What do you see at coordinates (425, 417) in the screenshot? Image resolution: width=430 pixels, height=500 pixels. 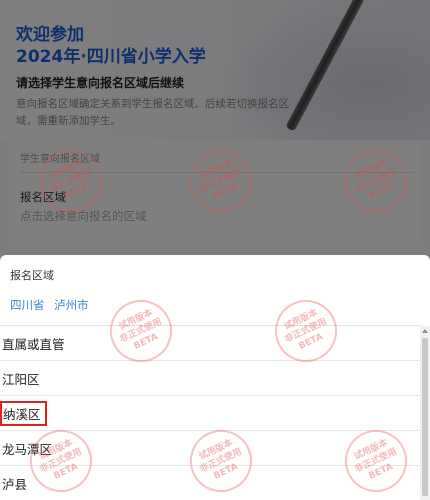 I see `scroll-thumb` at bounding box center [425, 417].